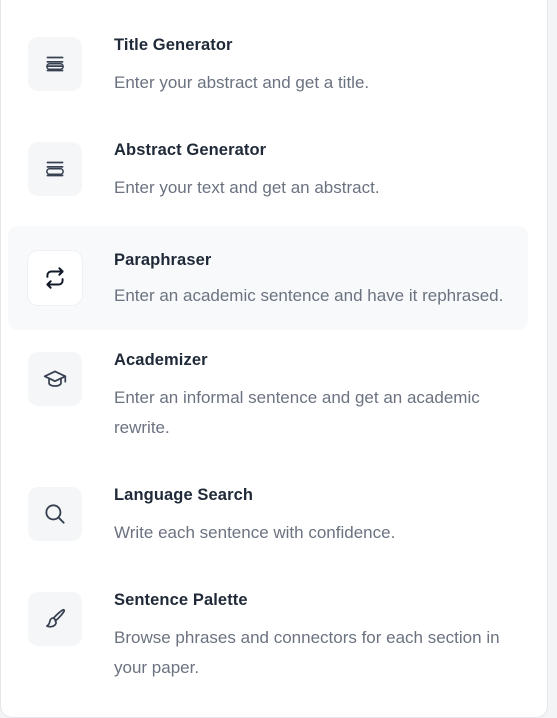 The image size is (557, 718). I want to click on graduation-cap-icon, so click(55, 379).